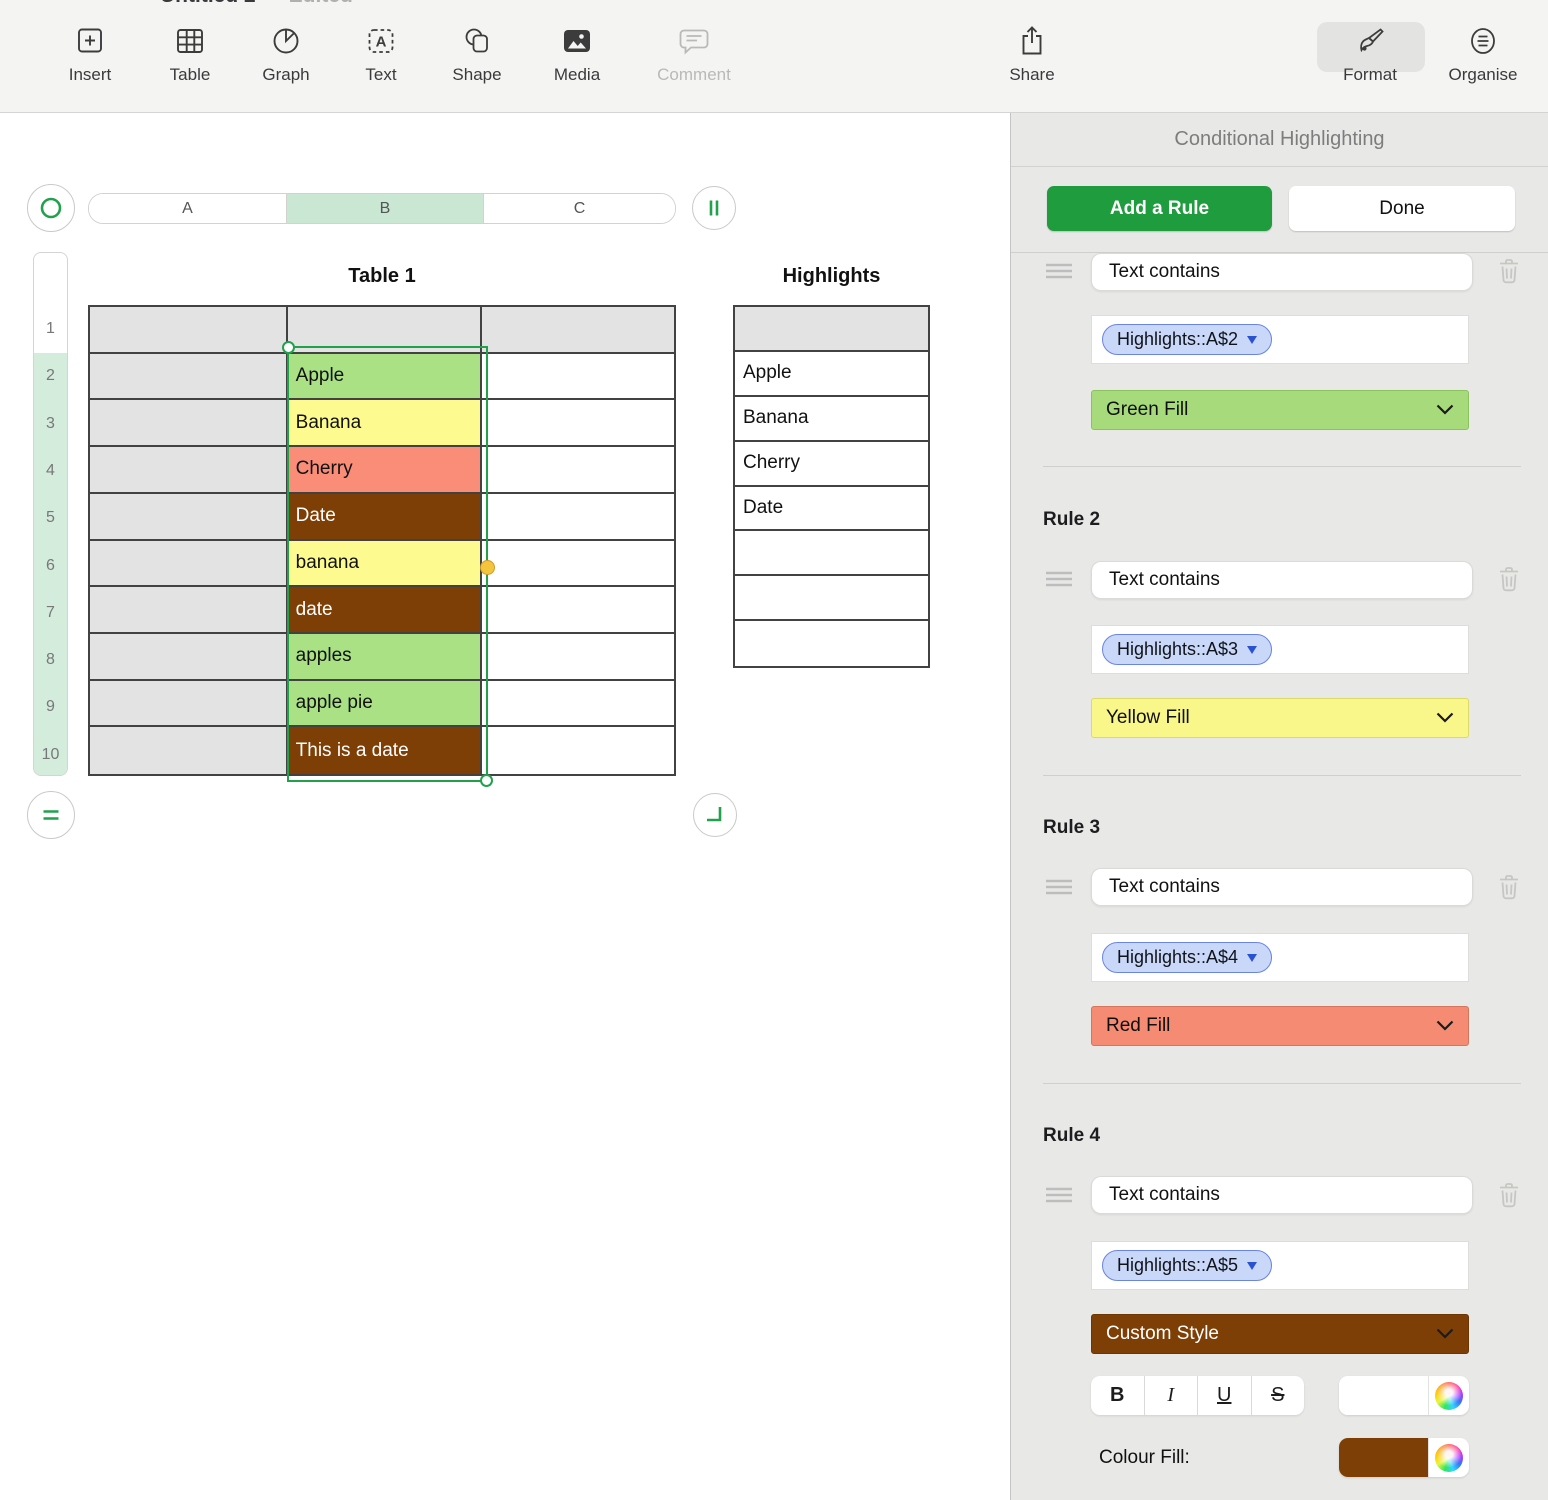  I want to click on column-header-a: A, so click(187, 208).